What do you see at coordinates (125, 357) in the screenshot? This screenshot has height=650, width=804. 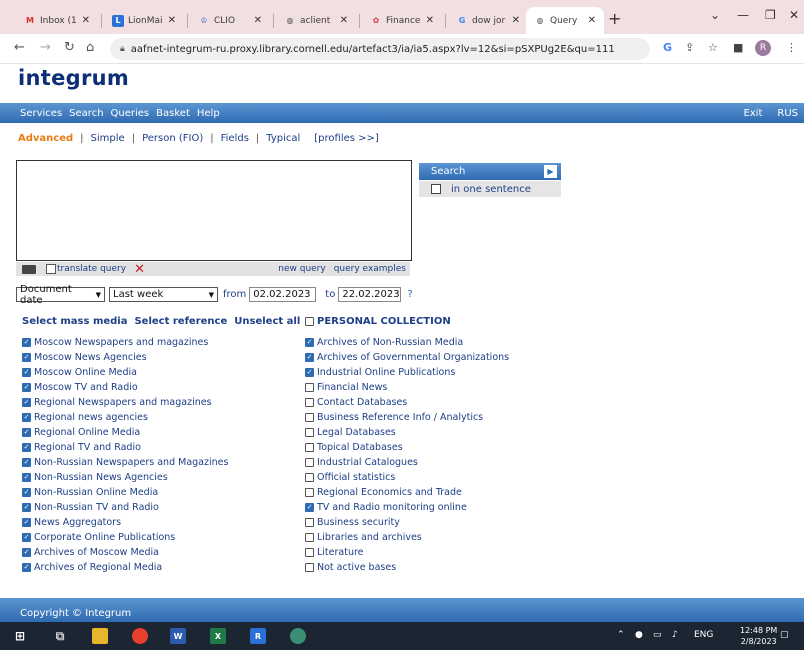 I see `source-option: ✓ Moscow News Agencies` at bounding box center [125, 357].